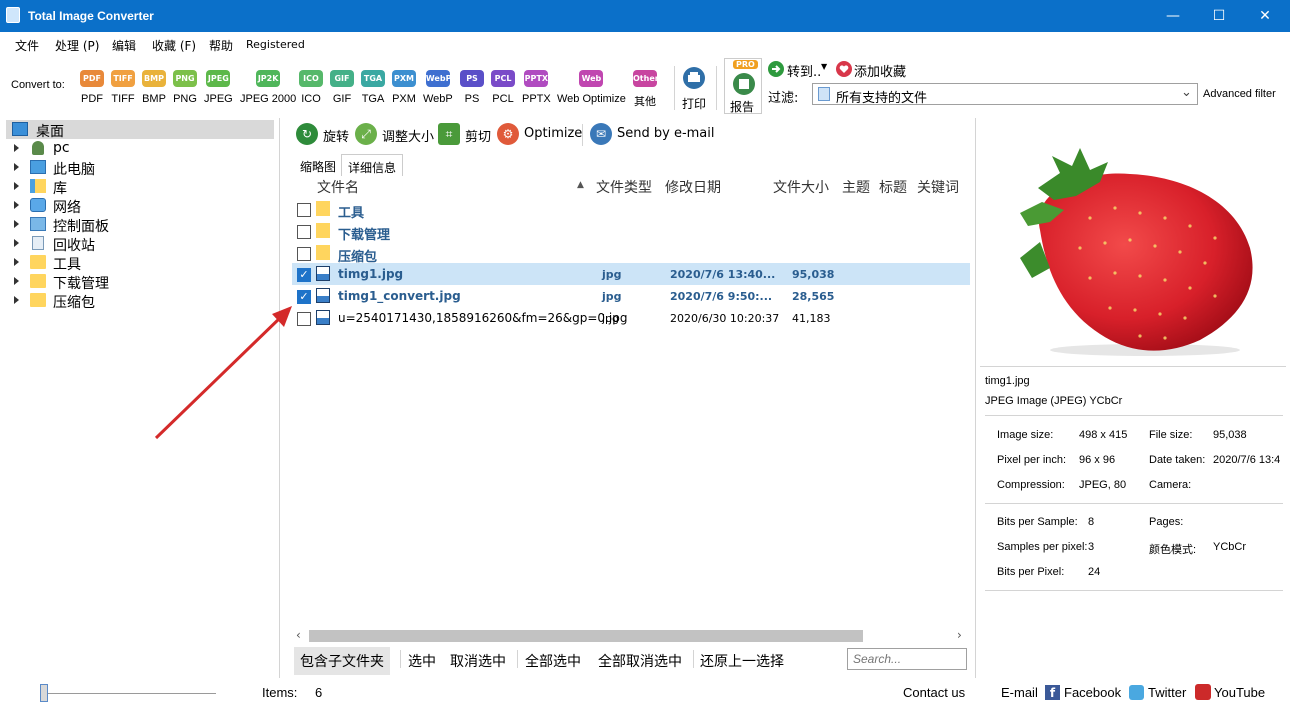  Describe the element at coordinates (624, 187) in the screenshot. I see `column-type: 文件类型` at that location.